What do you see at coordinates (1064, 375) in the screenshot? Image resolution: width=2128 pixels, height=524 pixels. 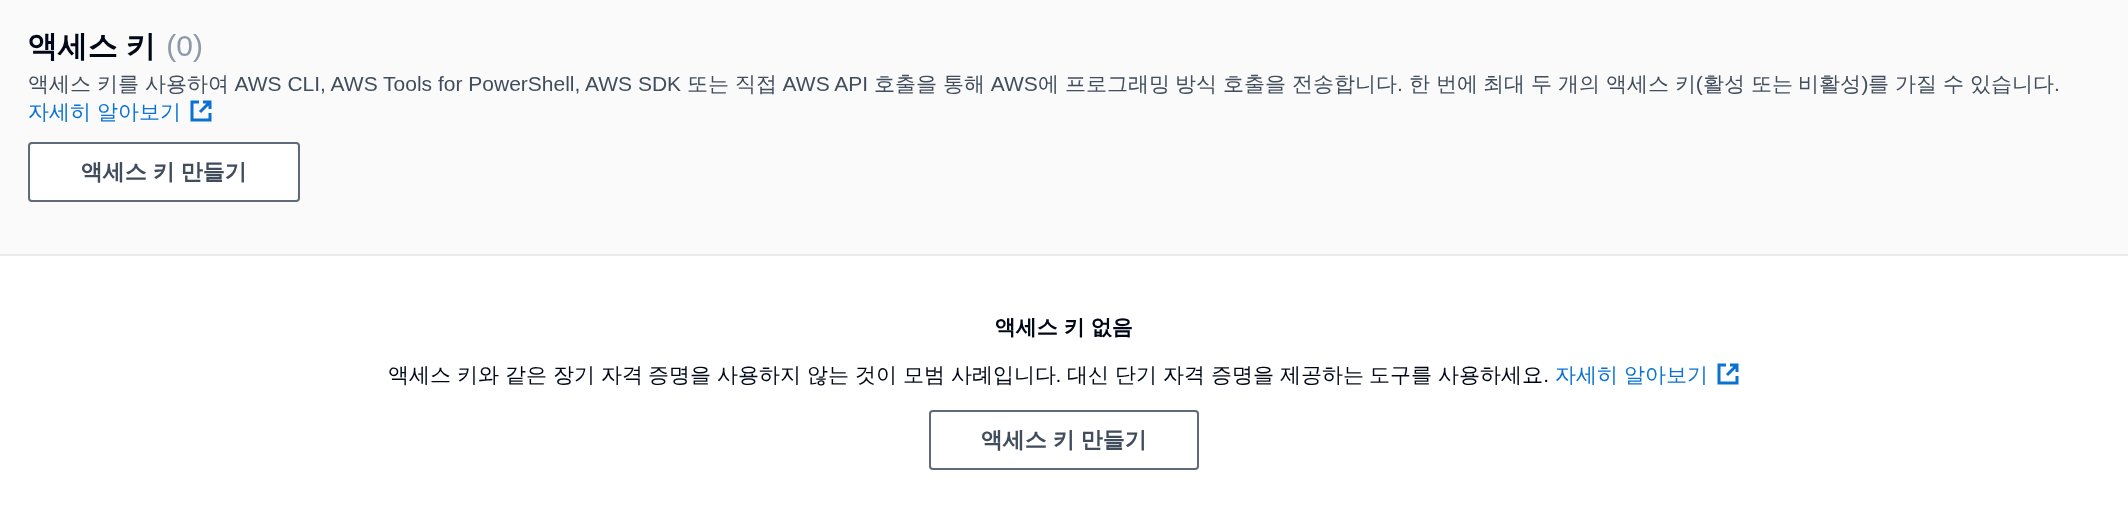 I see `empty-state-message: 액세스 키와 같은 장기 자격 증명을 사용하지 않는 것이 모범 사례입니다. 대신 단기 자격 증명을 제공하는 도구를 사용하세요. 자세히 알아보기` at bounding box center [1064, 375].